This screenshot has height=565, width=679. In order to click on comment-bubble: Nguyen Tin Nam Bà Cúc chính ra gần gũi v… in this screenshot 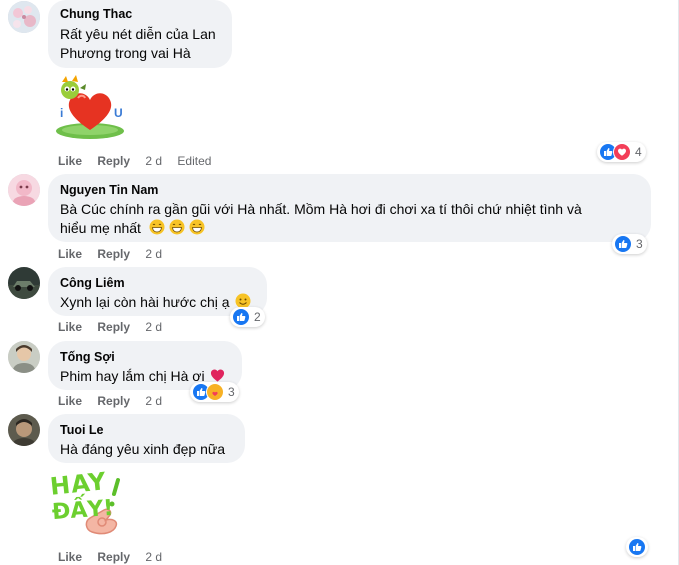, I will do `click(349, 208)`.